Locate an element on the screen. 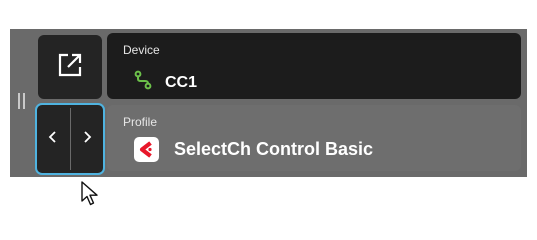  profile-label: Profile is located at coordinates (140, 122).